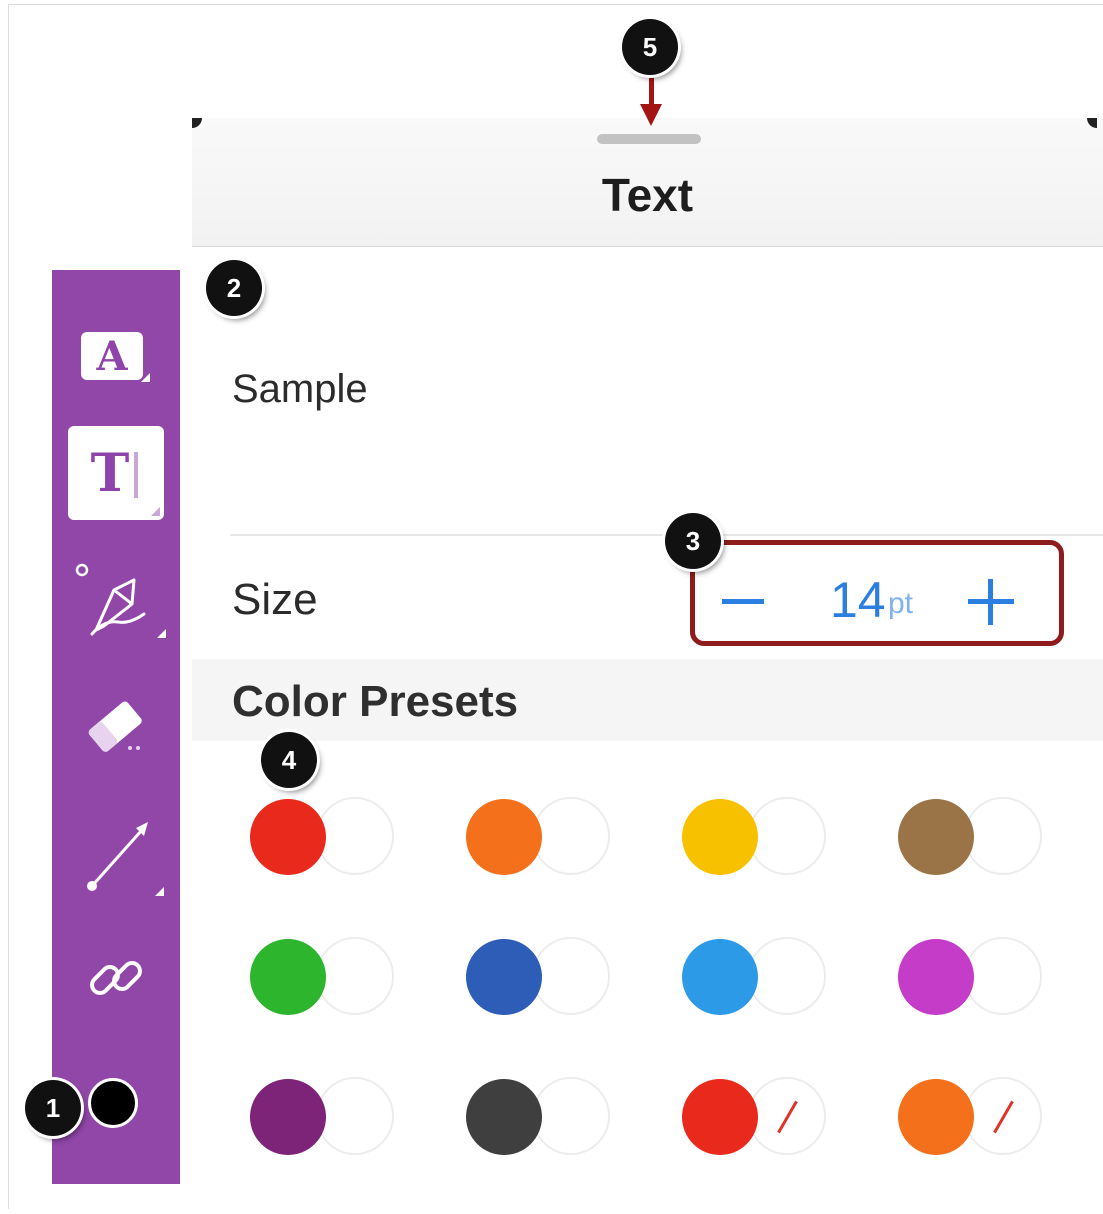 The width and height of the screenshot is (1103, 1214). I want to click on callout-2: 2, so click(234, 288).